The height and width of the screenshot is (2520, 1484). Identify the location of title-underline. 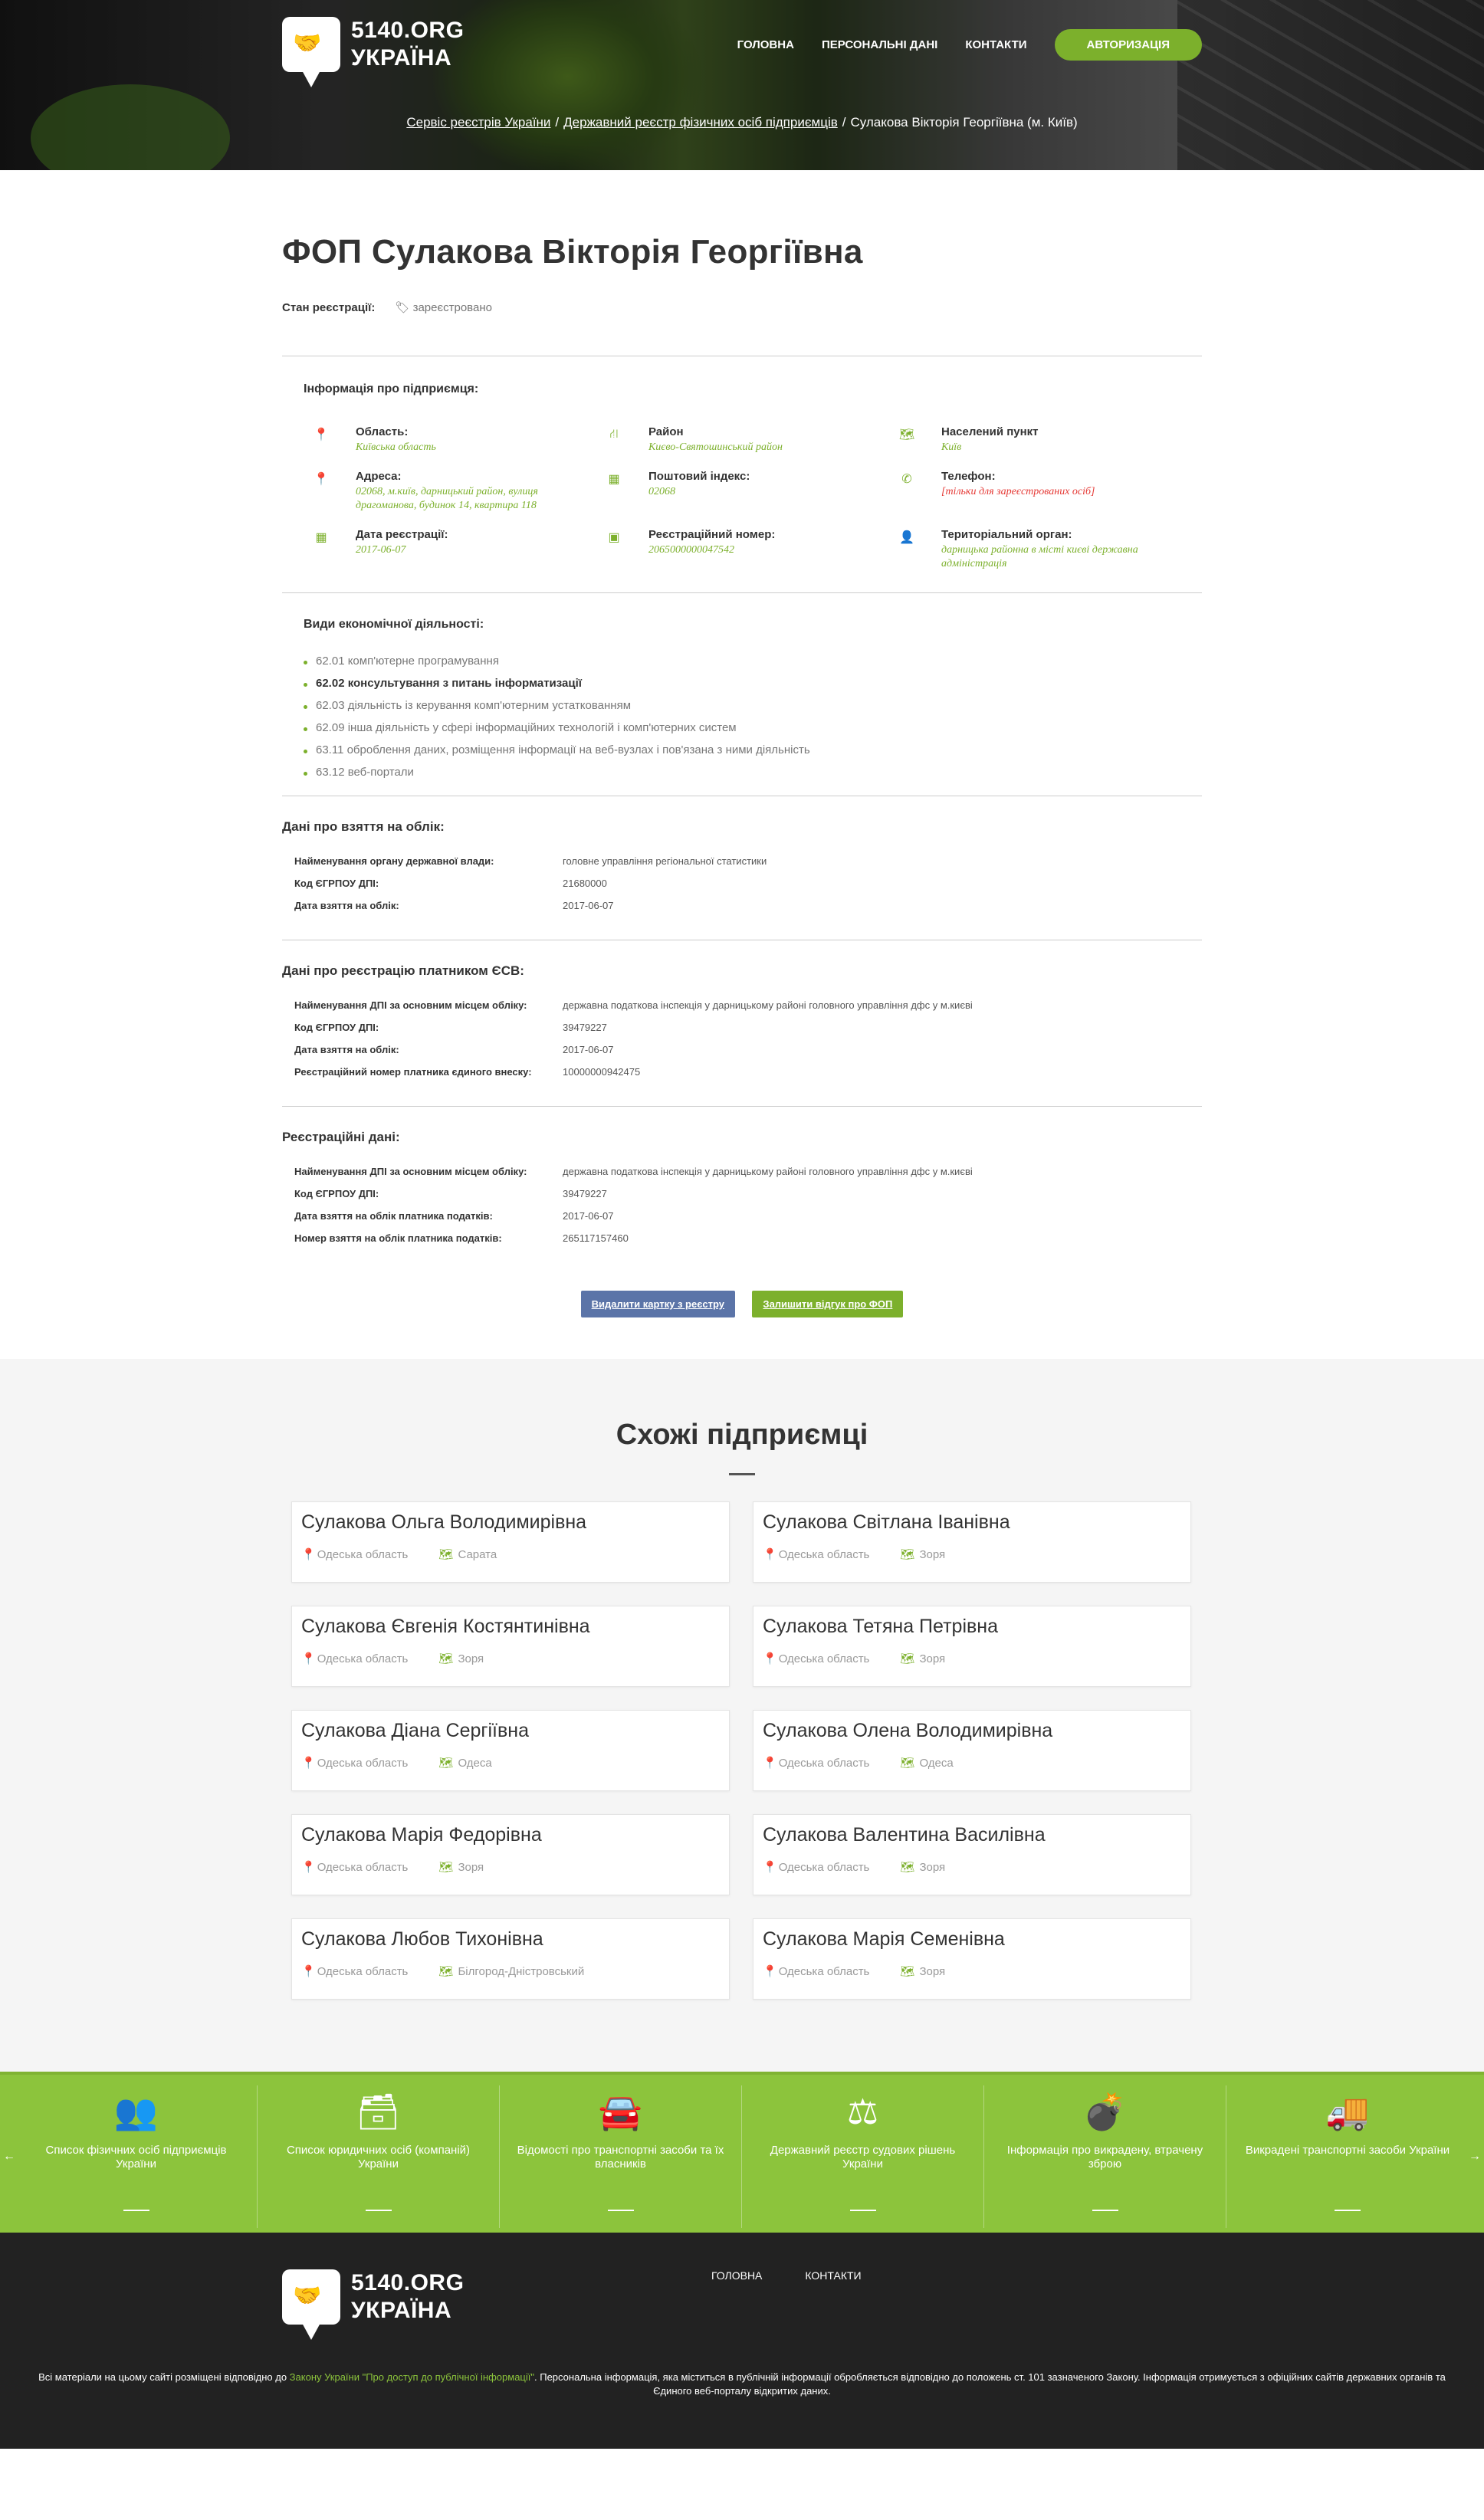
(742, 1474).